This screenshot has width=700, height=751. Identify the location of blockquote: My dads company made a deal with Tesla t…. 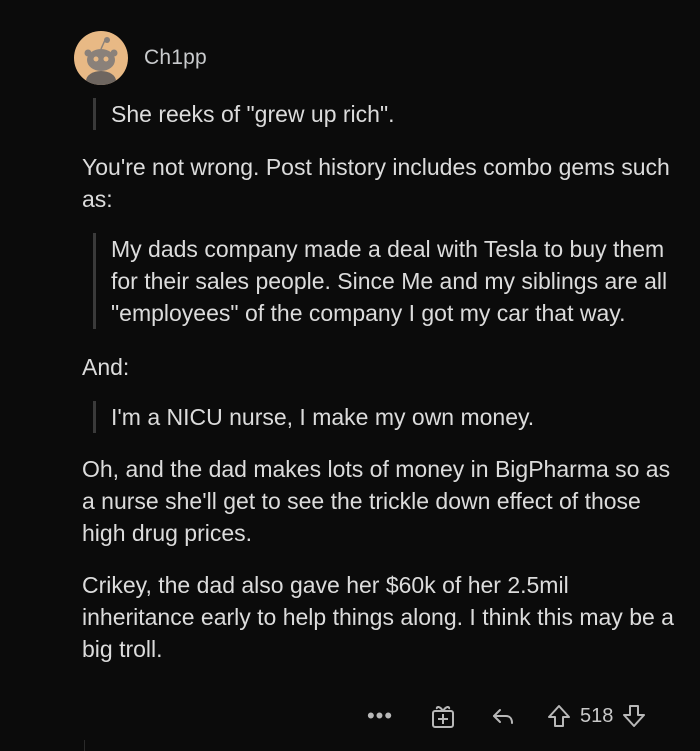
(387, 281).